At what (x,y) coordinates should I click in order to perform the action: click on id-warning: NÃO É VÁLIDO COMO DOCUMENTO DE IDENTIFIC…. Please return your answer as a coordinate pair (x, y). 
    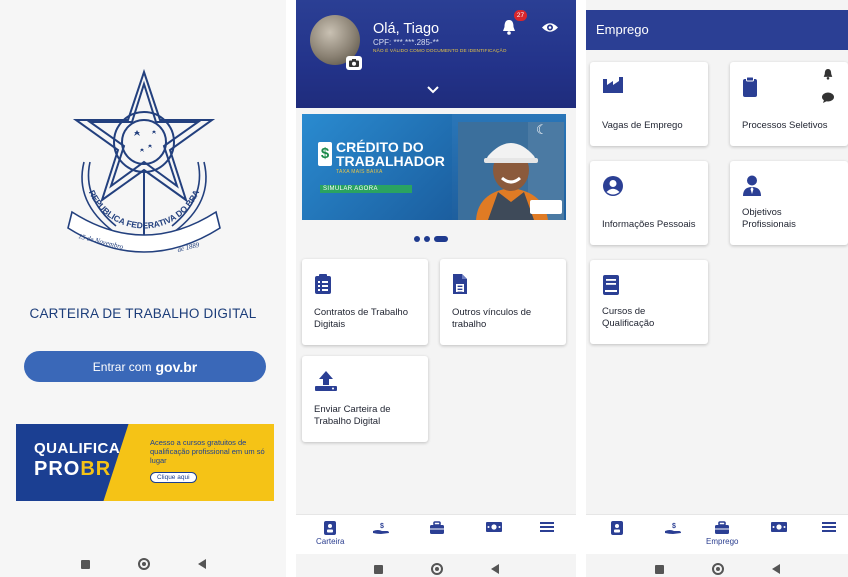
    Looking at the image, I should click on (440, 51).